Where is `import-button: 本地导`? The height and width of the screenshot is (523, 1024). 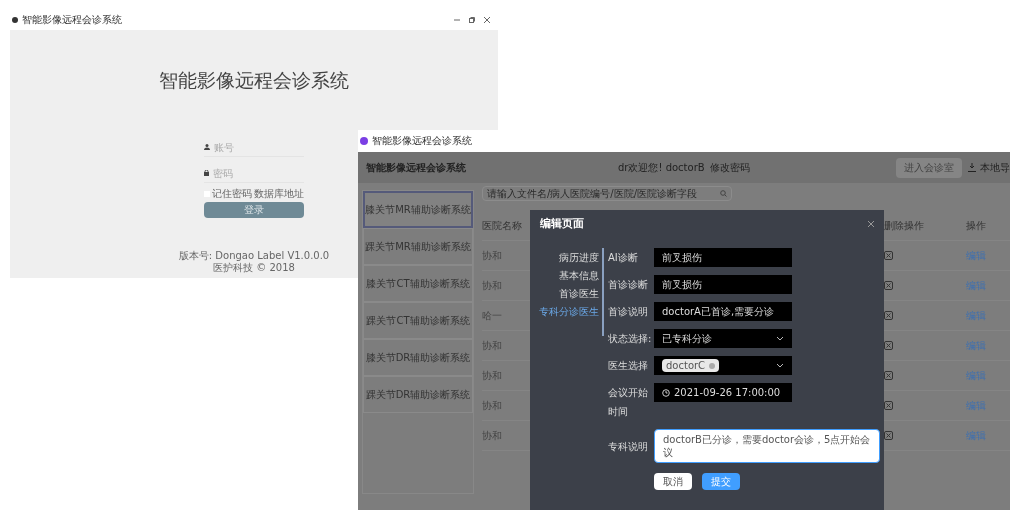
import-button: 本地导 is located at coordinates (989, 167).